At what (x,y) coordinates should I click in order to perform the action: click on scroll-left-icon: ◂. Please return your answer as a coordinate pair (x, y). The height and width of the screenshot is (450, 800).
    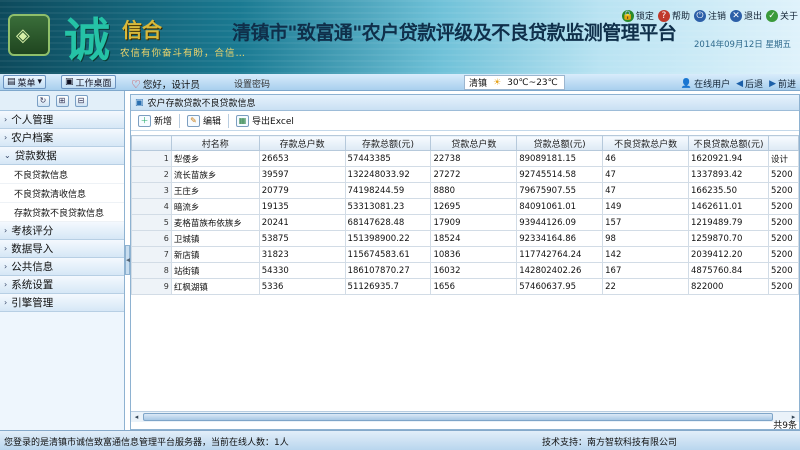
    Looking at the image, I should click on (136, 417).